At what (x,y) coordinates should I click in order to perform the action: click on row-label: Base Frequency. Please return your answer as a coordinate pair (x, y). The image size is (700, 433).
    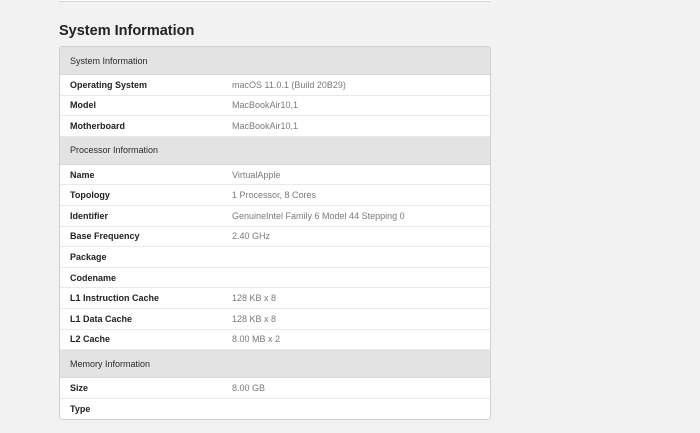
    Looking at the image, I should click on (105, 236).